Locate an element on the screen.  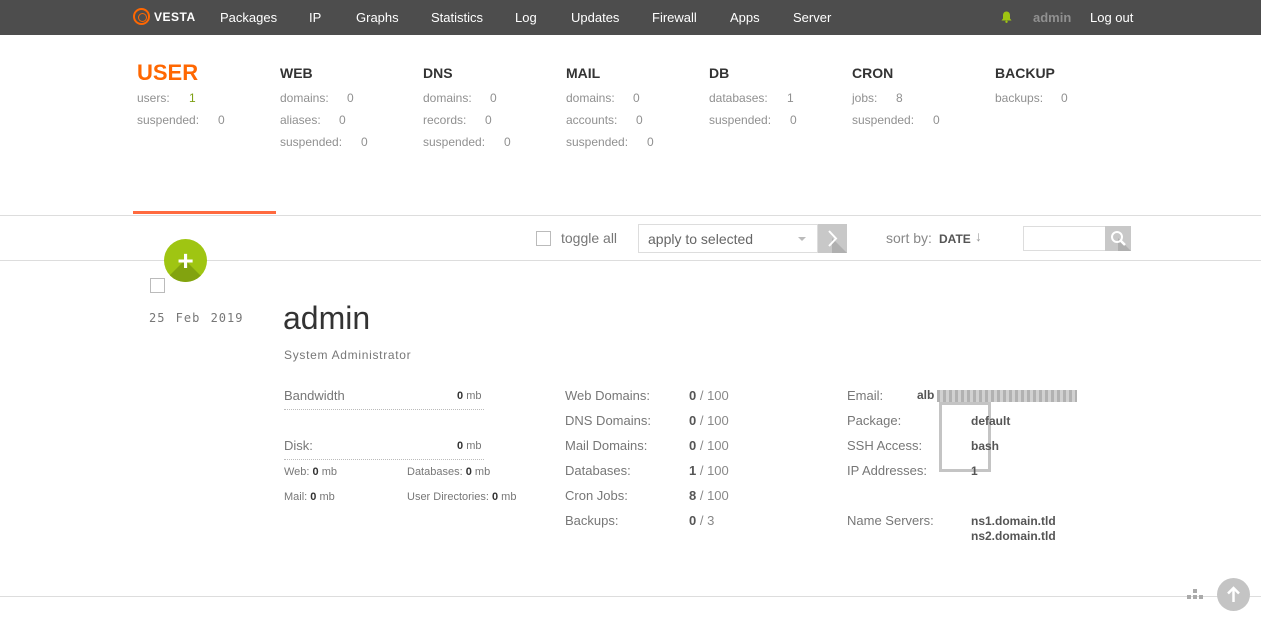
stat-dns: DNS domains: 0 records: 0 suspended: 0 is located at coordinates (467, 108).